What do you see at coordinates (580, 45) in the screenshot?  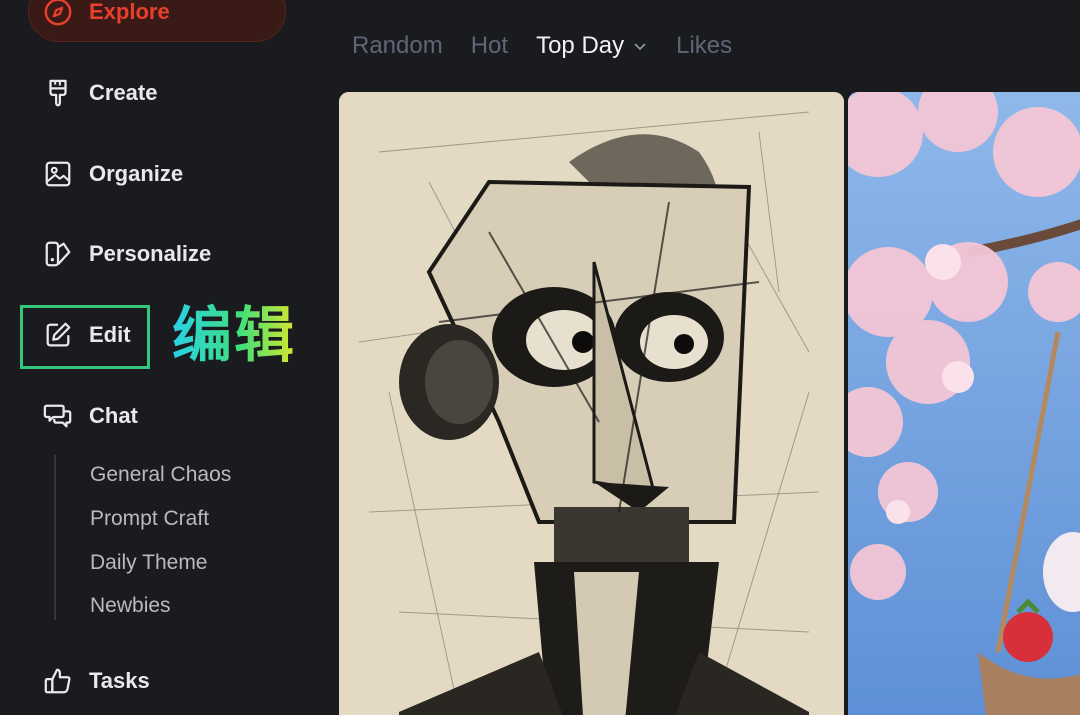 I see `tab-label: Top Day` at bounding box center [580, 45].